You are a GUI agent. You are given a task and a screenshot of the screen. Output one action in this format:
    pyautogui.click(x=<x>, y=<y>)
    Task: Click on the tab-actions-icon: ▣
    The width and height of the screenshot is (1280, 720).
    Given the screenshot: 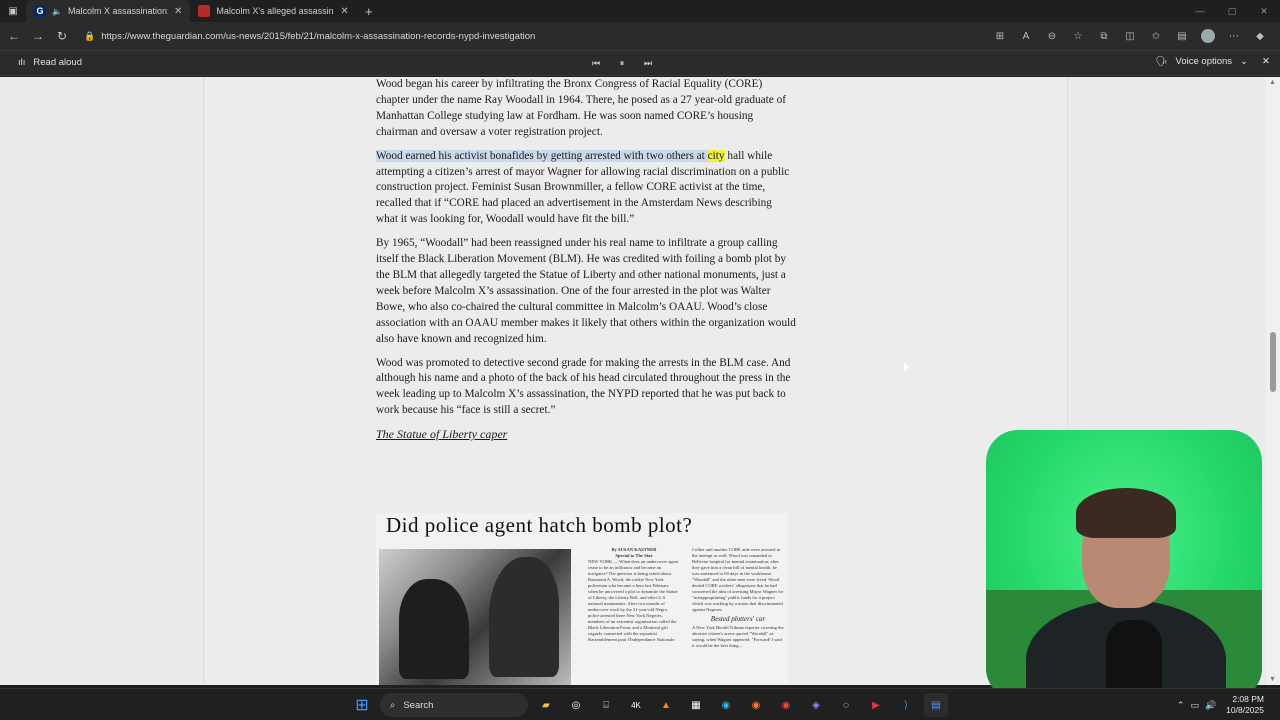 What is the action you would take?
    pyautogui.click(x=13, y=11)
    